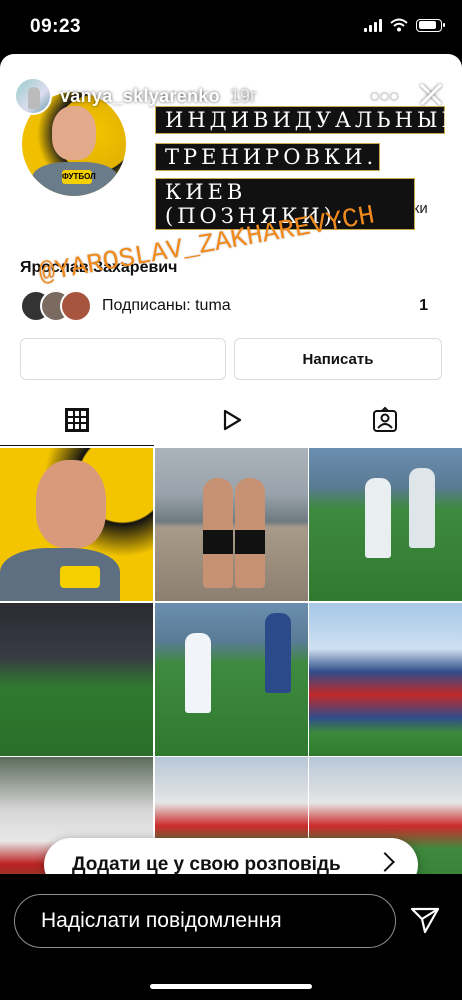 This screenshot has width=462, height=1000. What do you see at coordinates (423, 305) in the screenshot?
I see `followed-by-count: 1` at bounding box center [423, 305].